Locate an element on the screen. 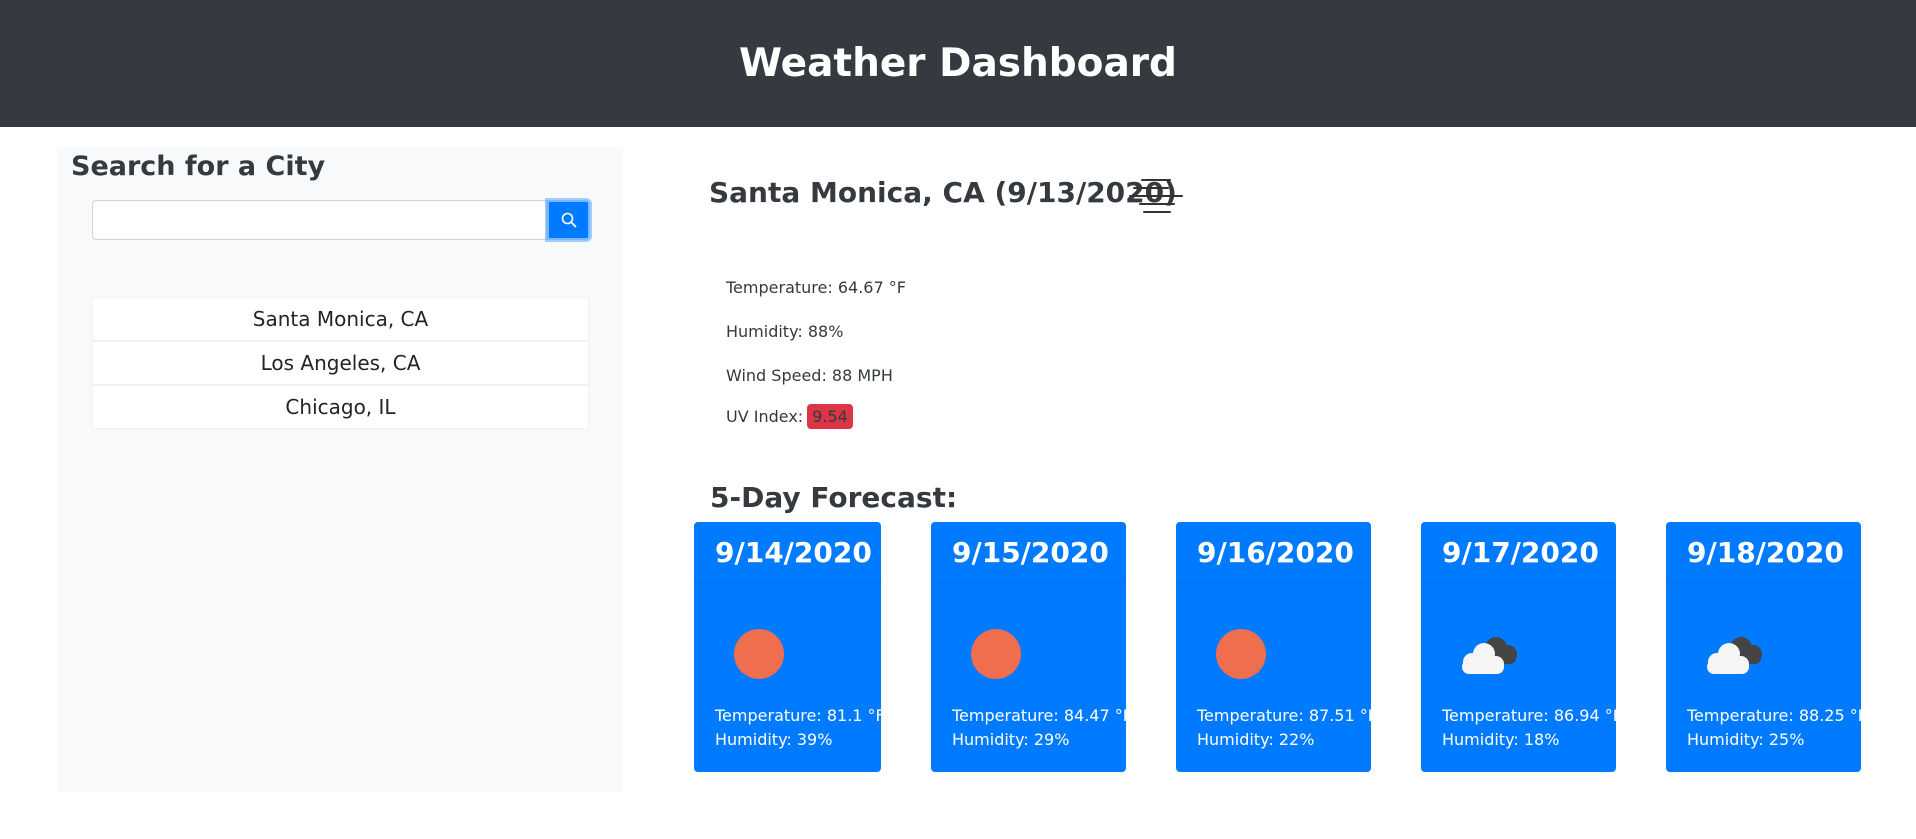  forecast-humidity: Humidity: 25% is located at coordinates (1746, 739).